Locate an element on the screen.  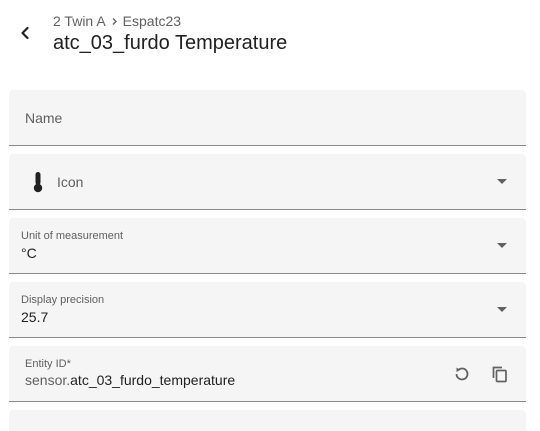
icon-picker: Icon is located at coordinates (267, 182).